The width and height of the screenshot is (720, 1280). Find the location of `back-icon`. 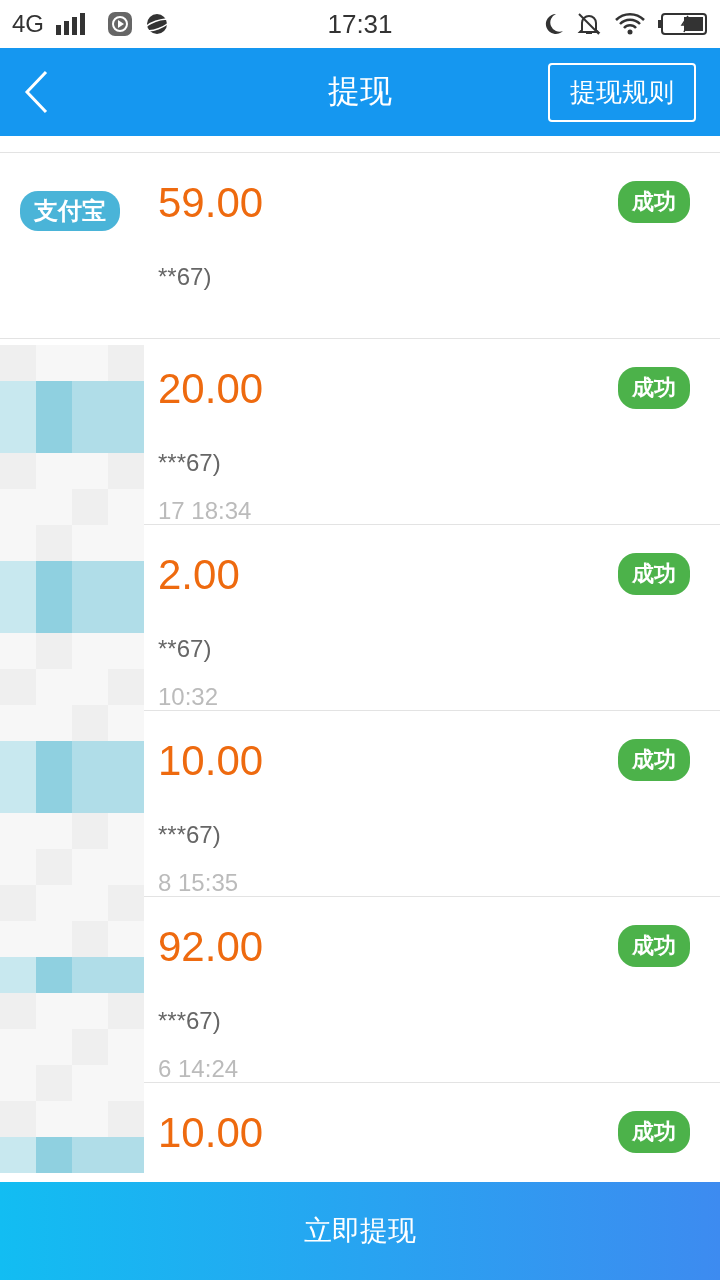

back-icon is located at coordinates (36, 92).